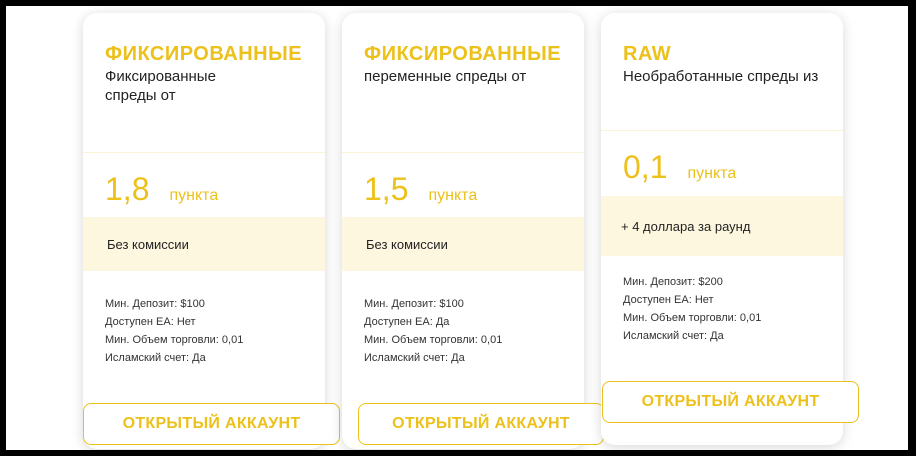  What do you see at coordinates (407, 322) in the screenshot?
I see `detail-ea-available: Доступен EA: Да` at bounding box center [407, 322].